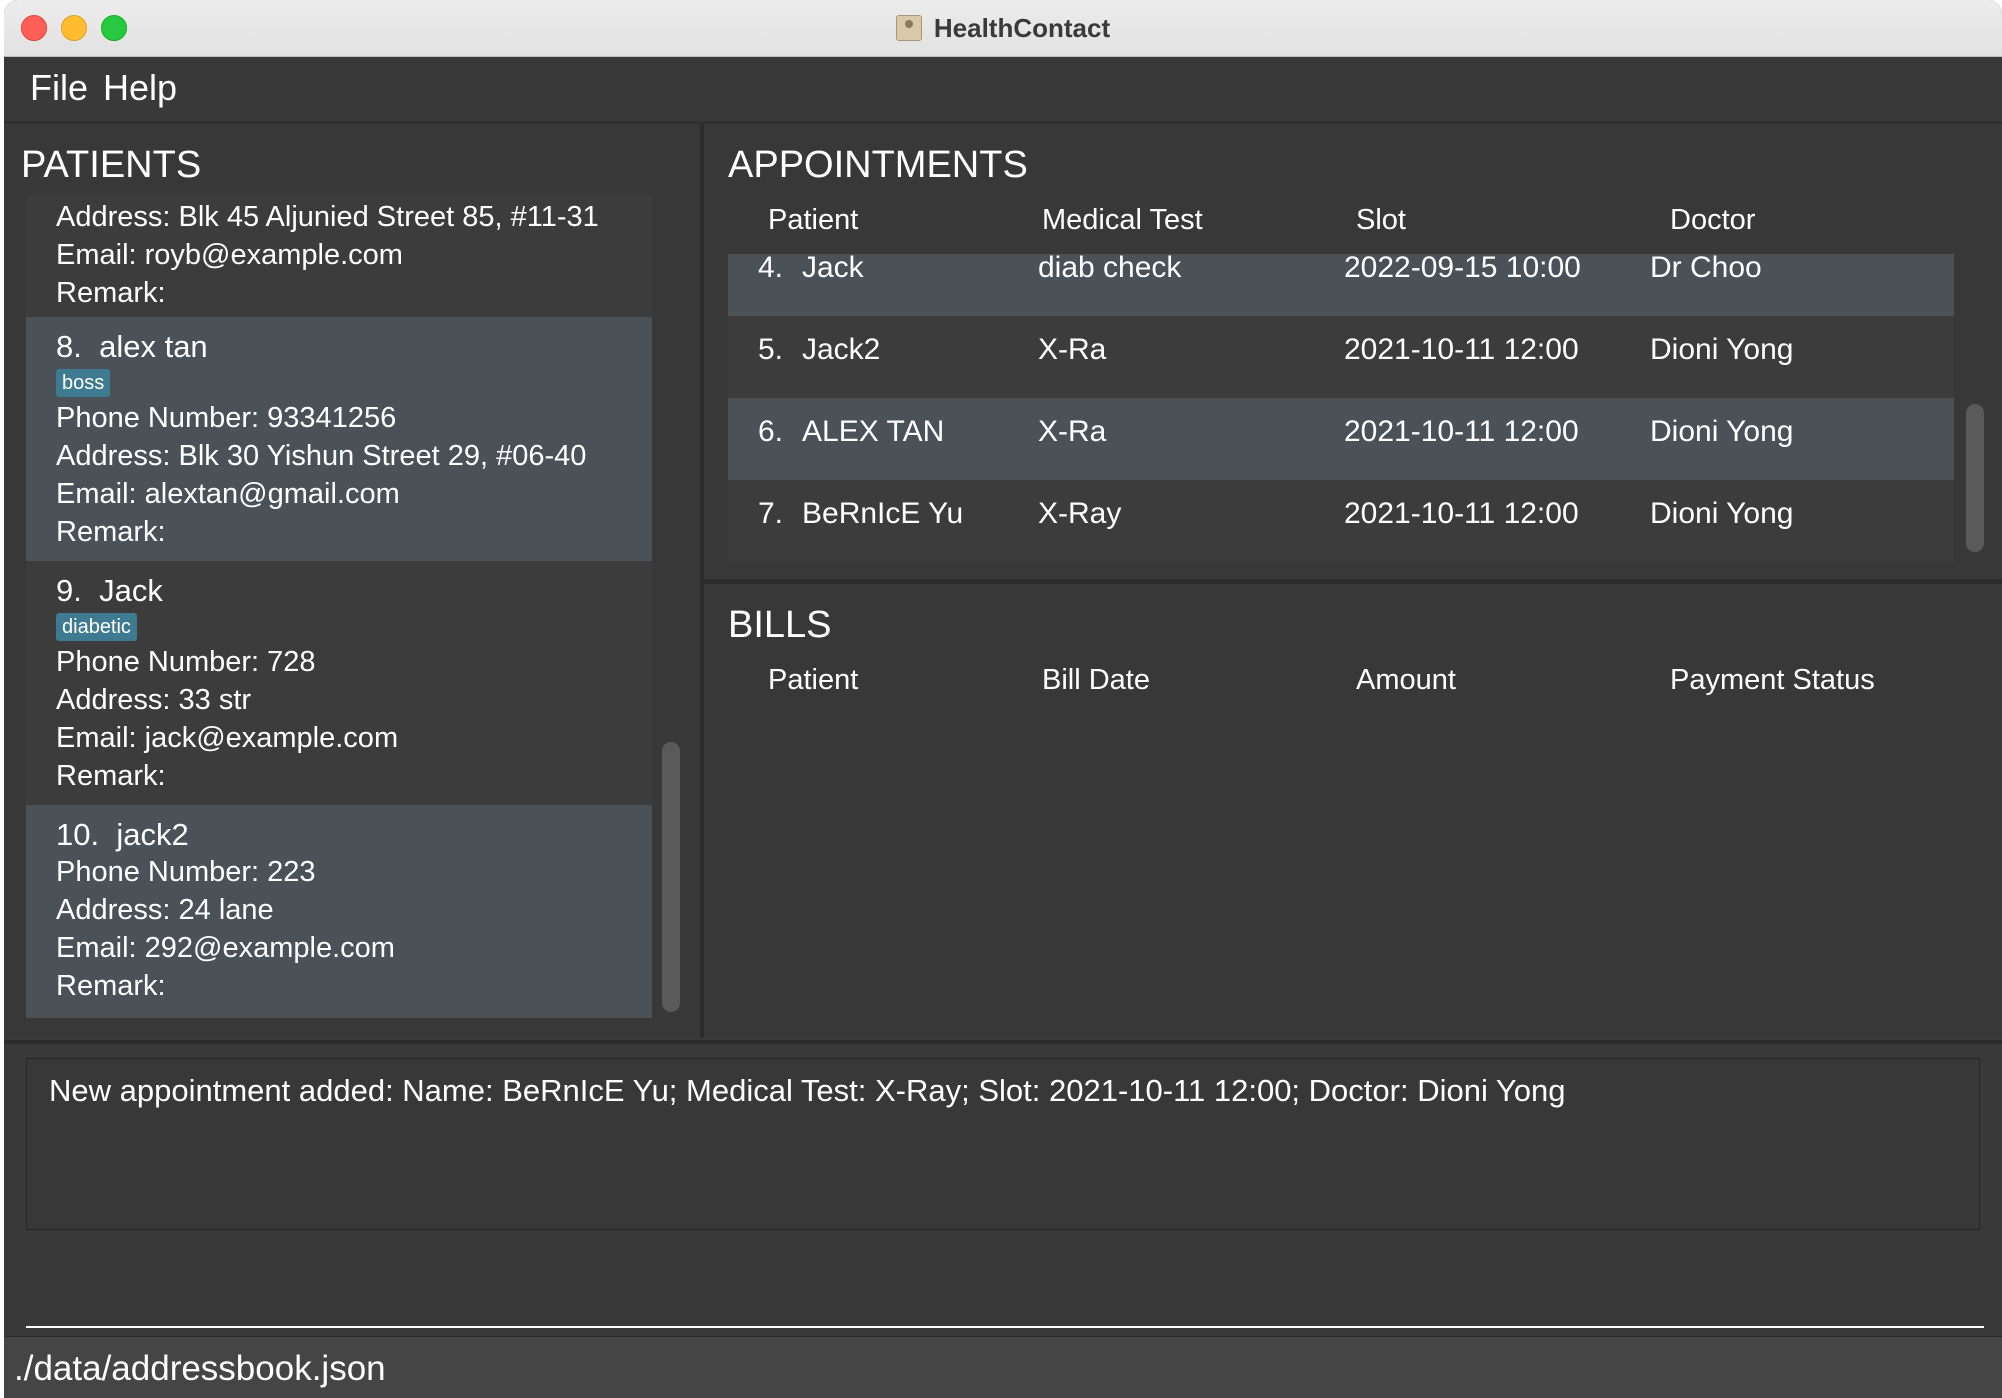 This screenshot has width=2002, height=1398. What do you see at coordinates (771, 269) in the screenshot?
I see `appt-index: 4.` at bounding box center [771, 269].